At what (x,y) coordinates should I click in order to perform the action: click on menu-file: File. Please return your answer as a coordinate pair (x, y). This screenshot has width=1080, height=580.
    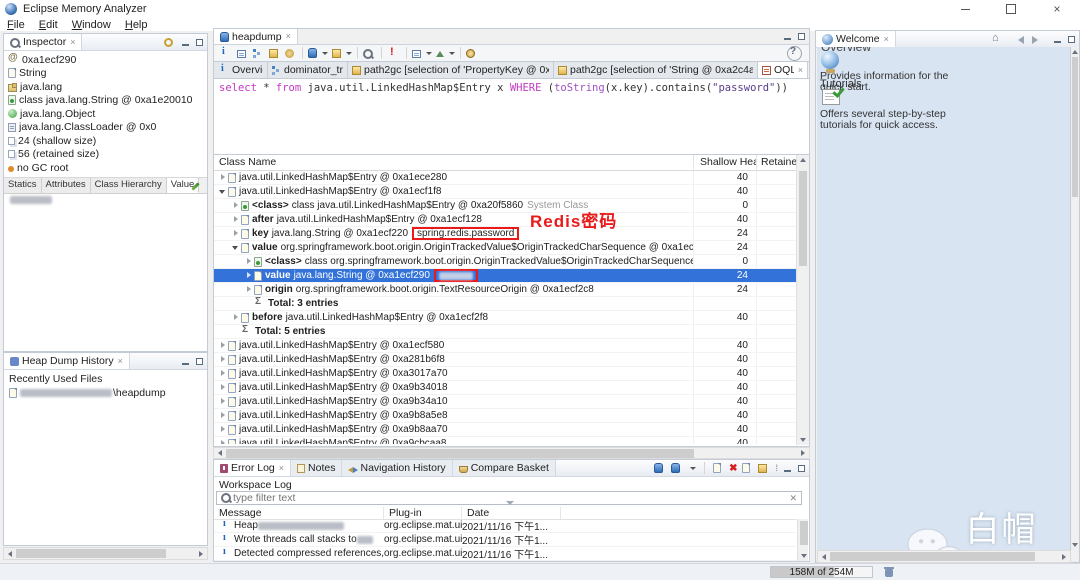
    Looking at the image, I should click on (16, 25).